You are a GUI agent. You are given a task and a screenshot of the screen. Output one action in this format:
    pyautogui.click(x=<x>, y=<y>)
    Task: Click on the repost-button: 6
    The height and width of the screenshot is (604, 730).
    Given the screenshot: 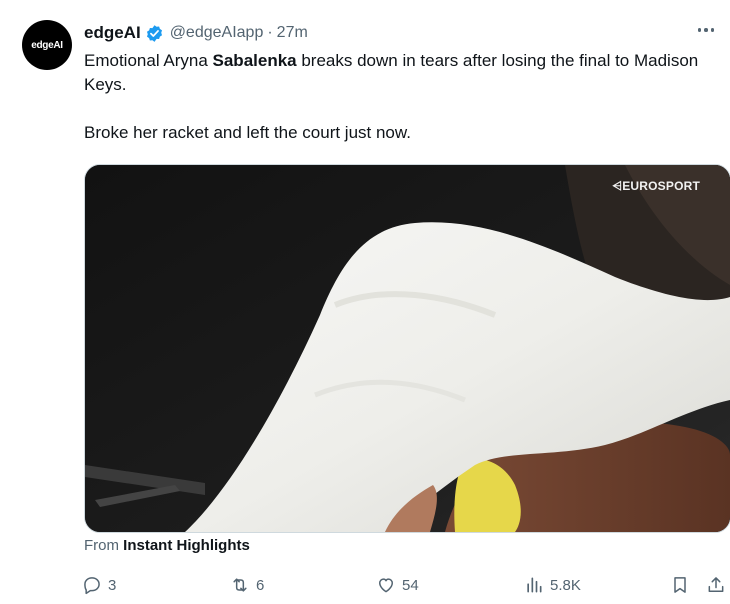 What is the action you would take?
    pyautogui.click(x=247, y=585)
    